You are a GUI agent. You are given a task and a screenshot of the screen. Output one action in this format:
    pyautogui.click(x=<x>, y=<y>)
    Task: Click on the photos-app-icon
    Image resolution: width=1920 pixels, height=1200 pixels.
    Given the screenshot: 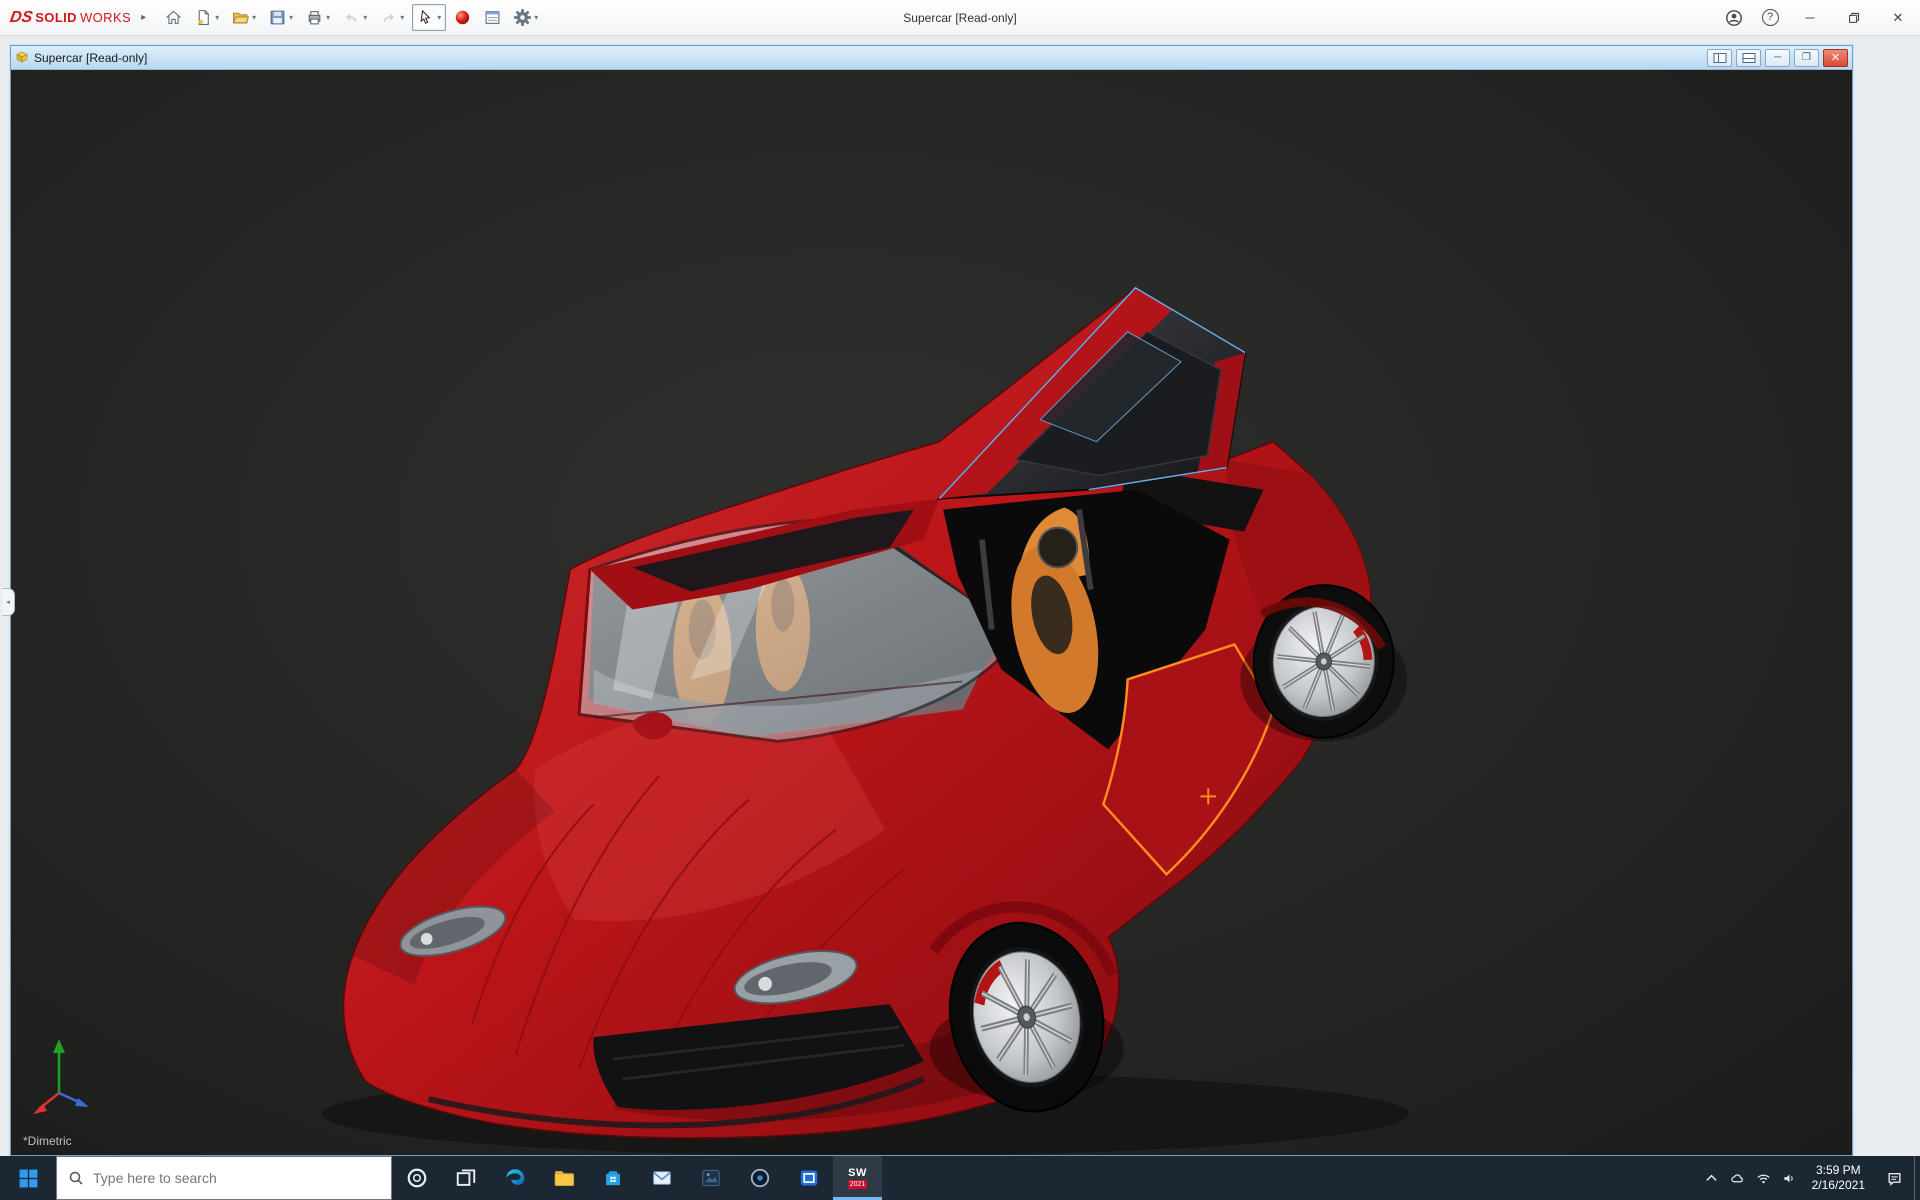 What is the action you would take?
    pyautogui.click(x=710, y=1178)
    